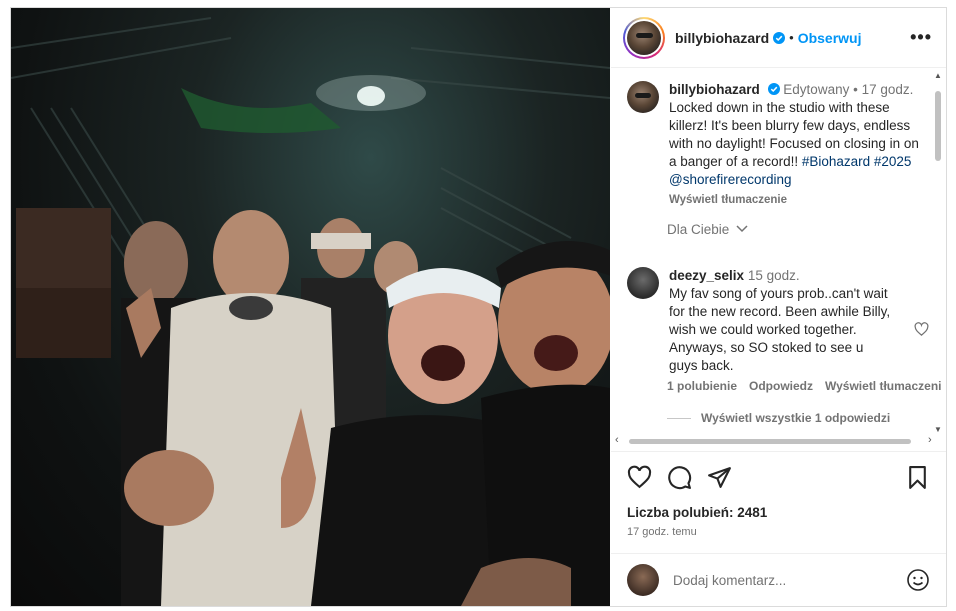 This screenshot has height=611, width=956. What do you see at coordinates (778, 496) in the screenshot?
I see `post-actions: Liczba polubień: 2481 17 godz. temu` at bounding box center [778, 496].